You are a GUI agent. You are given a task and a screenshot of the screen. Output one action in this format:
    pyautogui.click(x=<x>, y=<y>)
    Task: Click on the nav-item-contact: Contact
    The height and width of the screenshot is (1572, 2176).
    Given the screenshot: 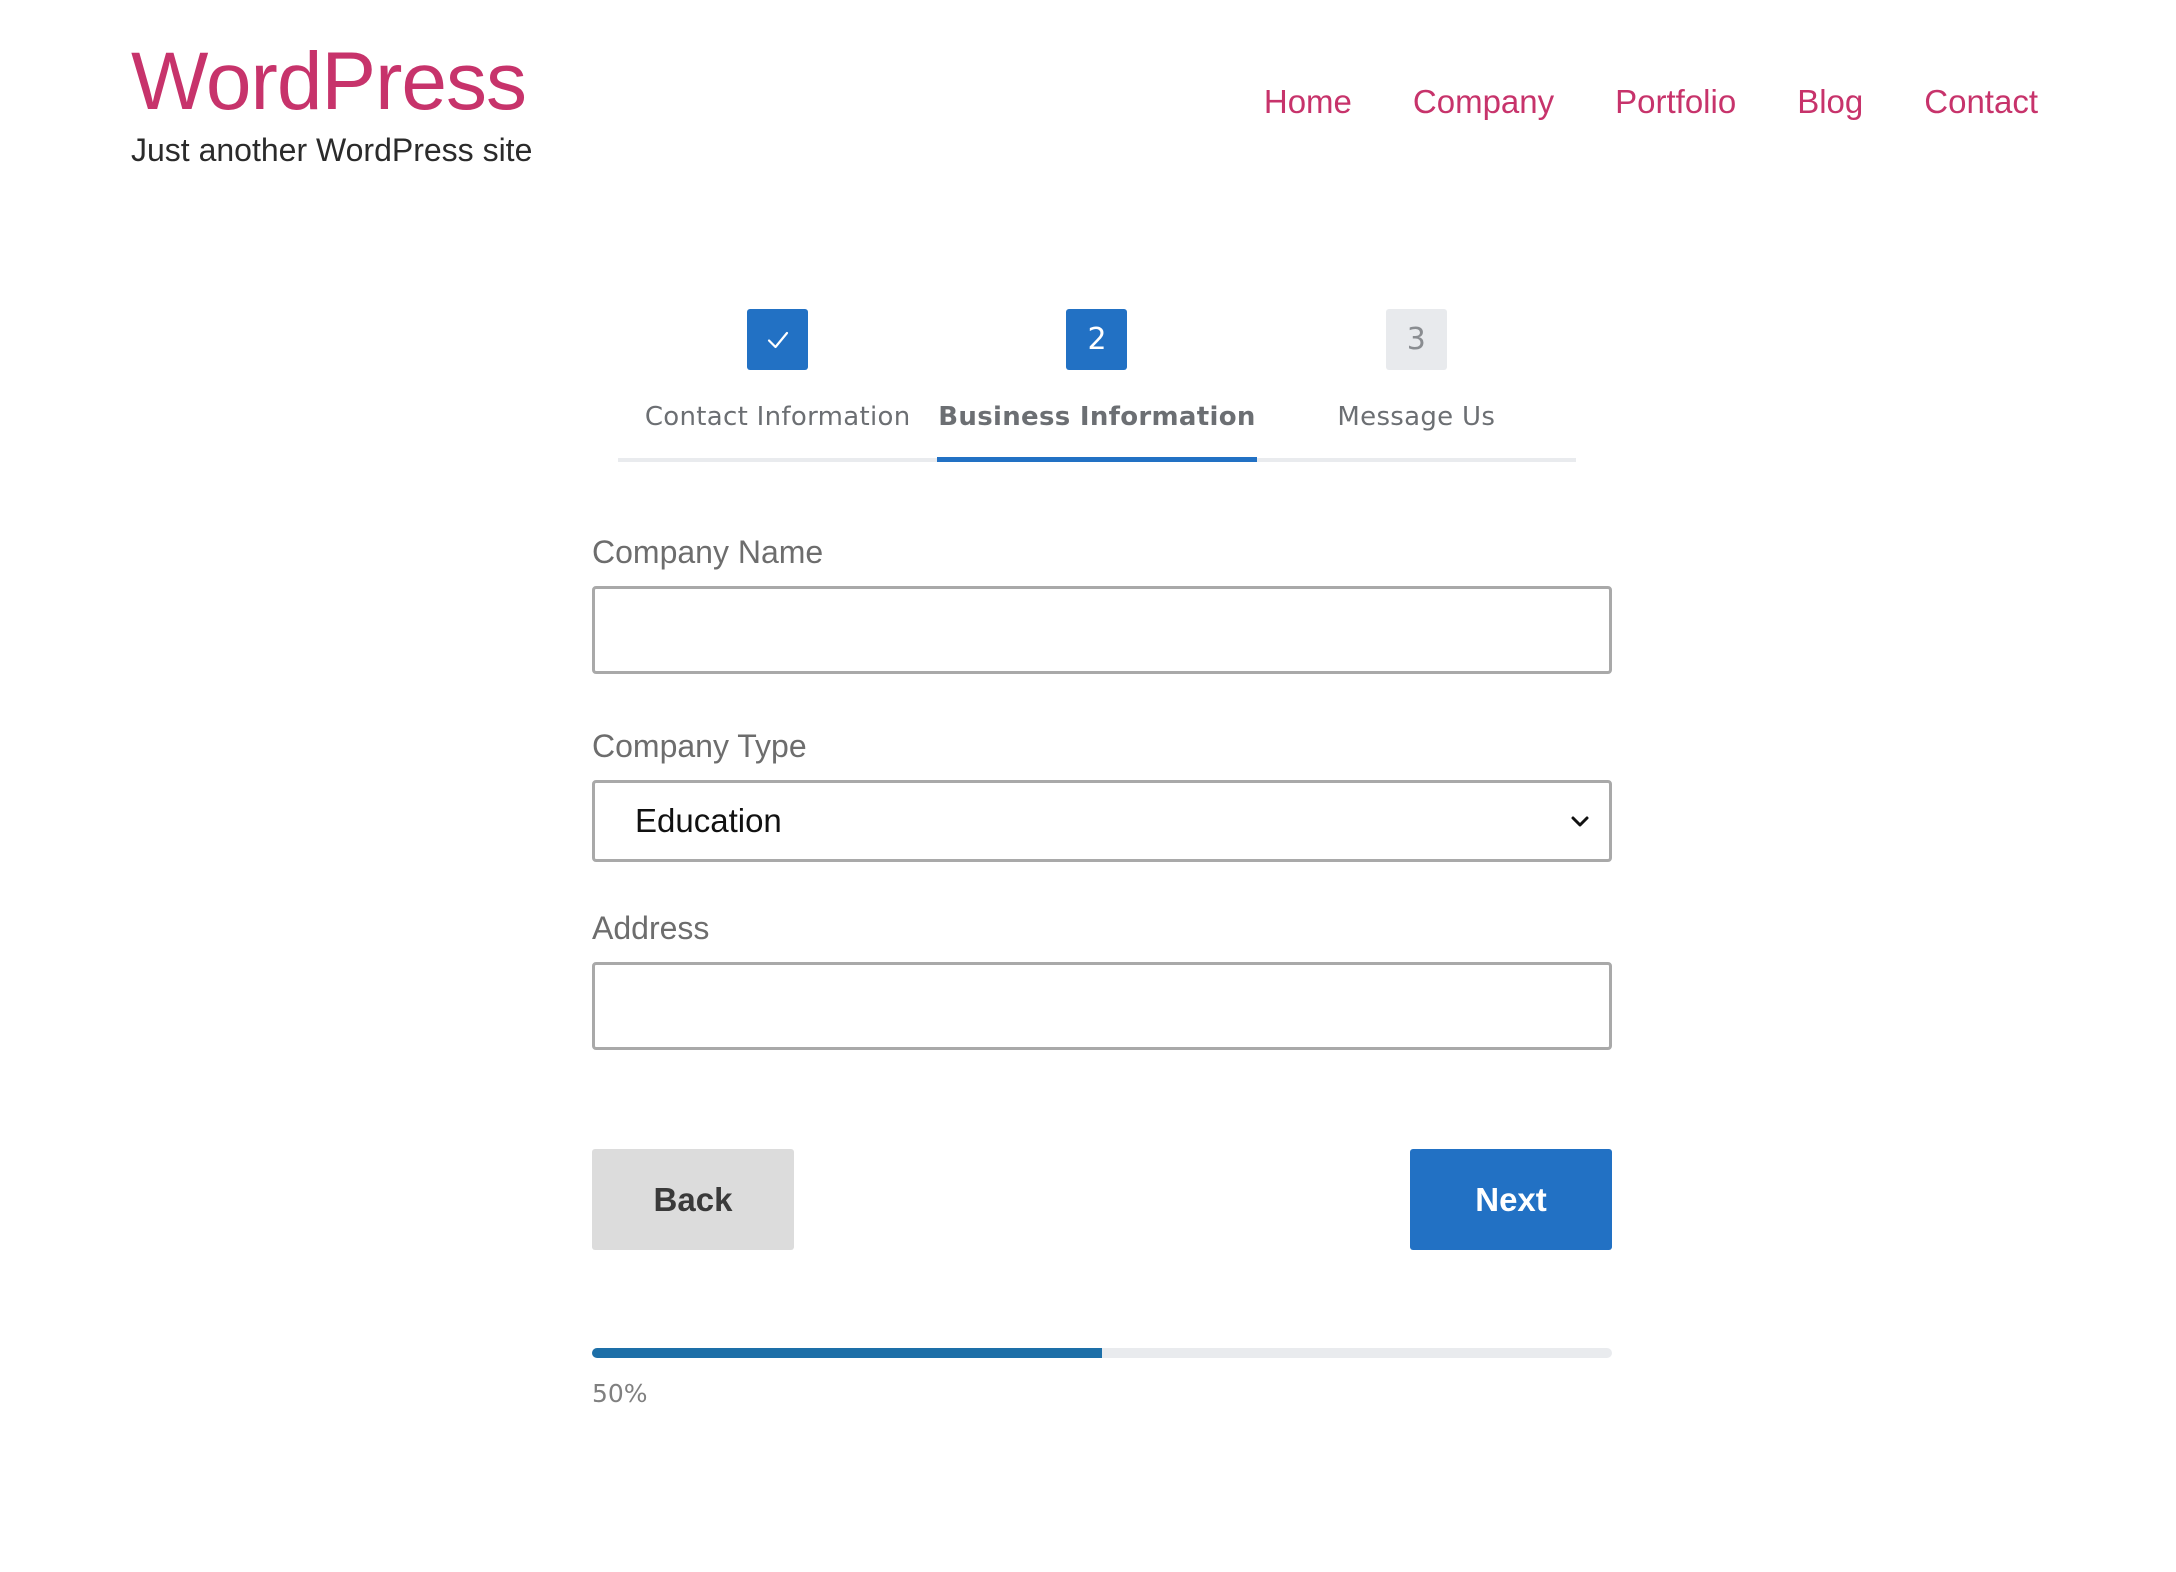 What is the action you would take?
    pyautogui.click(x=1981, y=102)
    